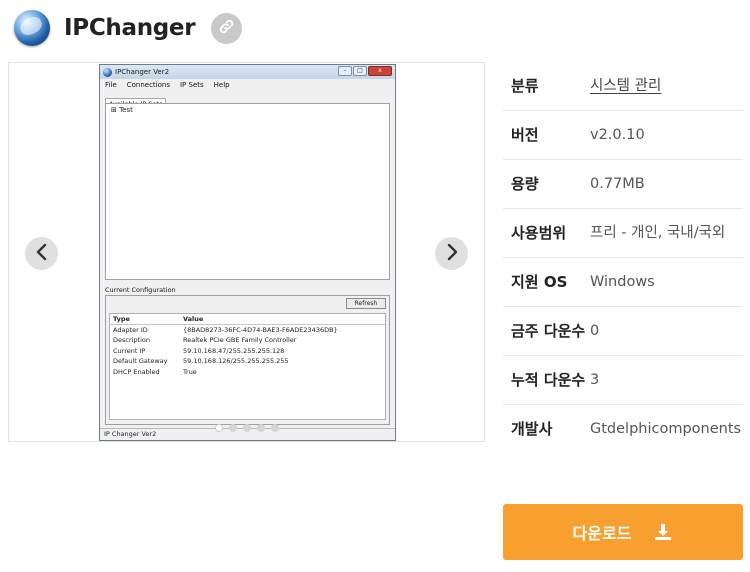 This screenshot has height=572, width=750. I want to click on info-value: v2.0.10, so click(617, 135).